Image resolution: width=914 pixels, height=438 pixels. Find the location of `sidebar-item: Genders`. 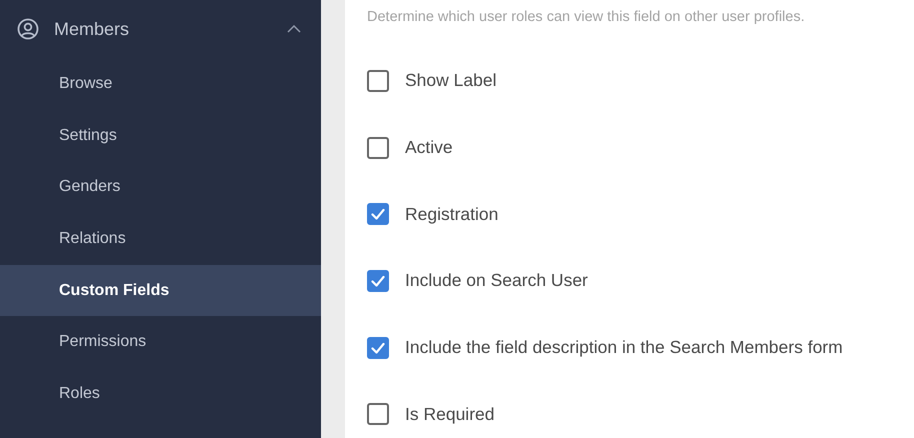

sidebar-item: Genders is located at coordinates (160, 187).